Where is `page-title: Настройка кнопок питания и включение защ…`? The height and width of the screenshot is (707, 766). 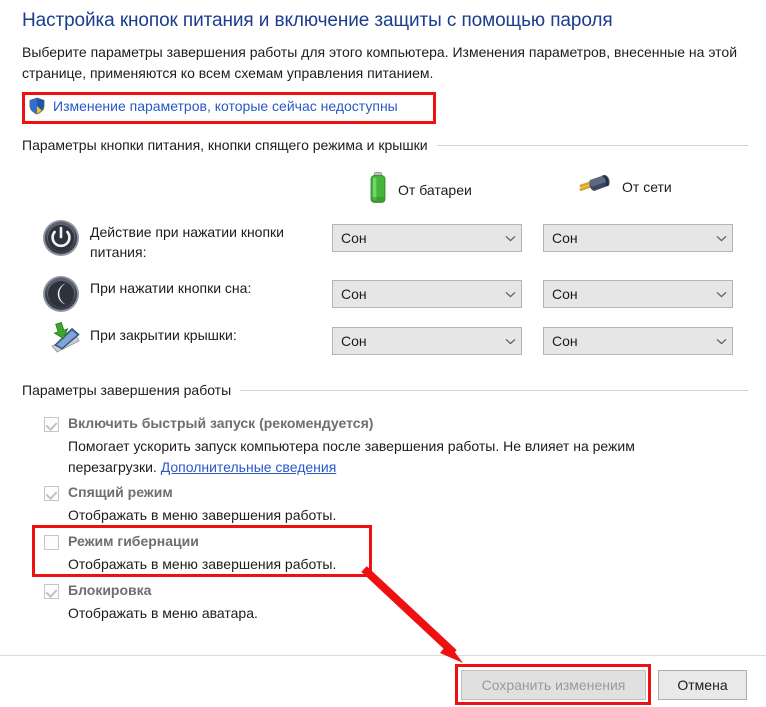 page-title: Настройка кнопок питания и включение защ… is located at coordinates (317, 20).